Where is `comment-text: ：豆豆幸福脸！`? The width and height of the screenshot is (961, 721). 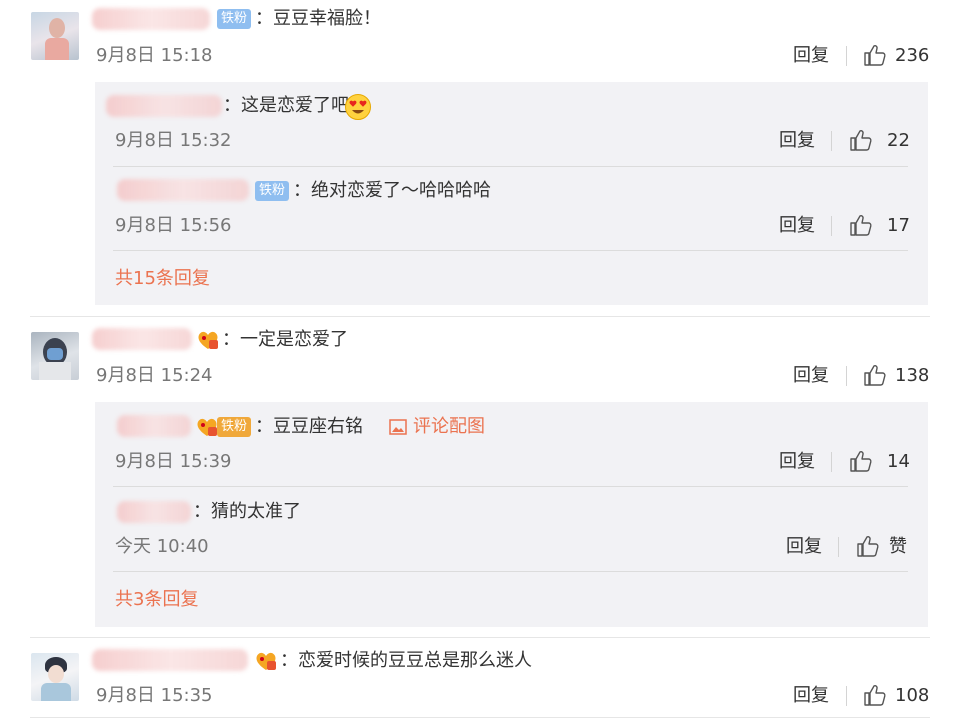
comment-text: ：豆豆幸福脸！ is located at coordinates (318, 18).